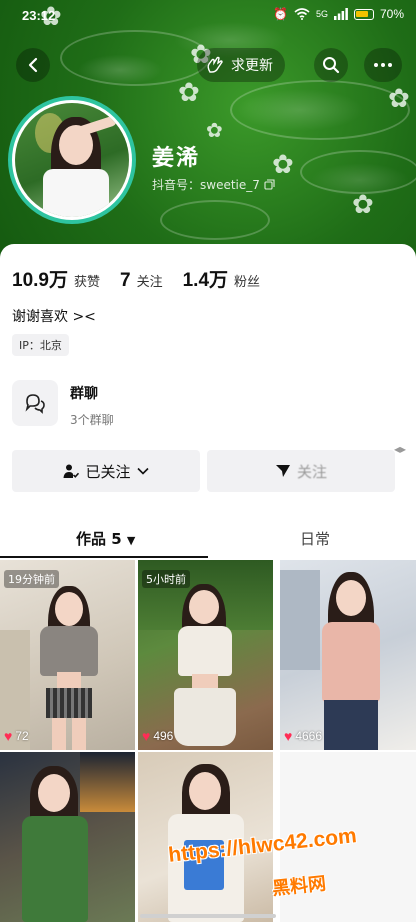 This screenshot has width=416, height=922. What do you see at coordinates (309, 736) in the screenshot?
I see `video-likes-count: 4666` at bounding box center [309, 736].